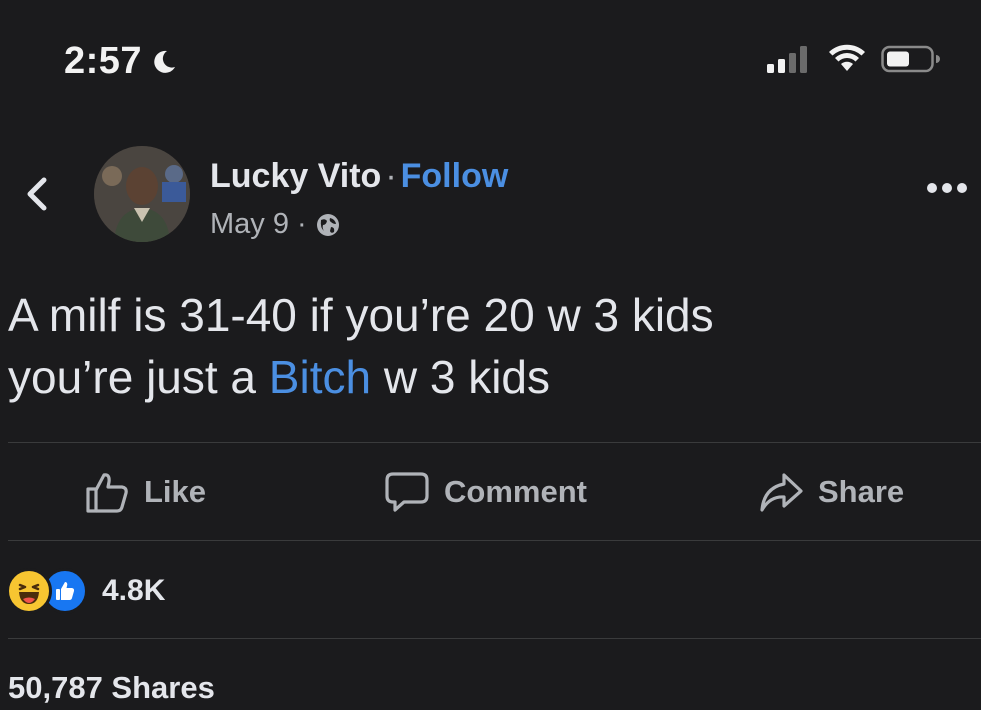  What do you see at coordinates (165, 61) in the screenshot?
I see `moon-icon` at bounding box center [165, 61].